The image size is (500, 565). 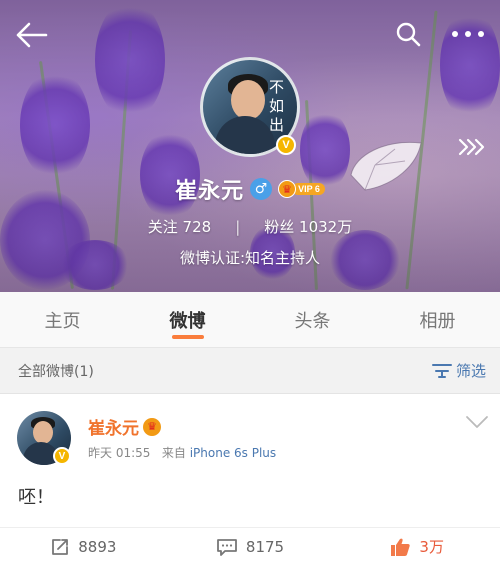 I want to click on post-meta: 昨天 01:55 来自 iPhone 6s Plus, so click(x=182, y=452).